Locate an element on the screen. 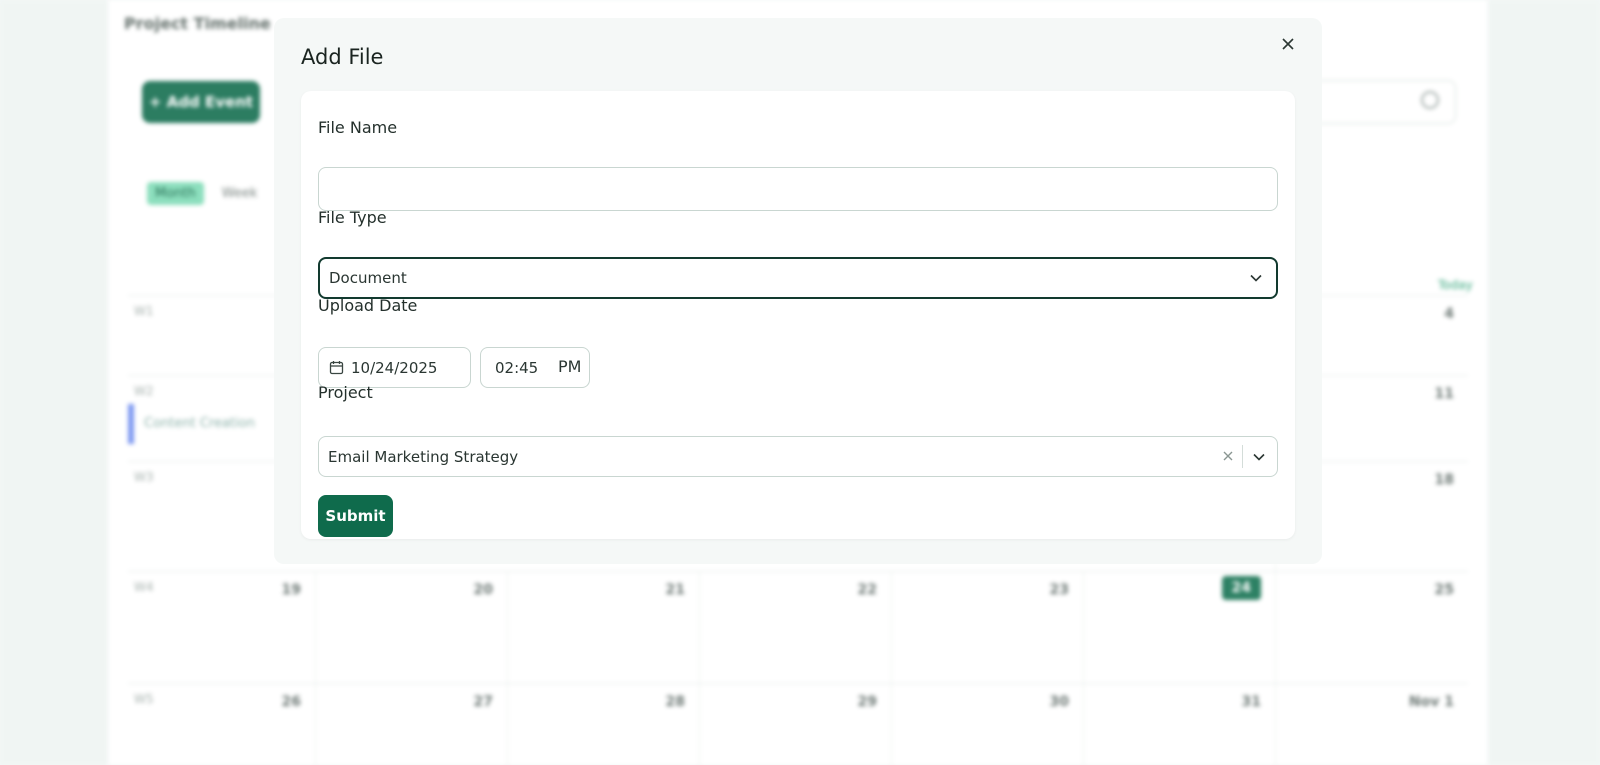  upload-date-label: Upload Date is located at coordinates (368, 305).